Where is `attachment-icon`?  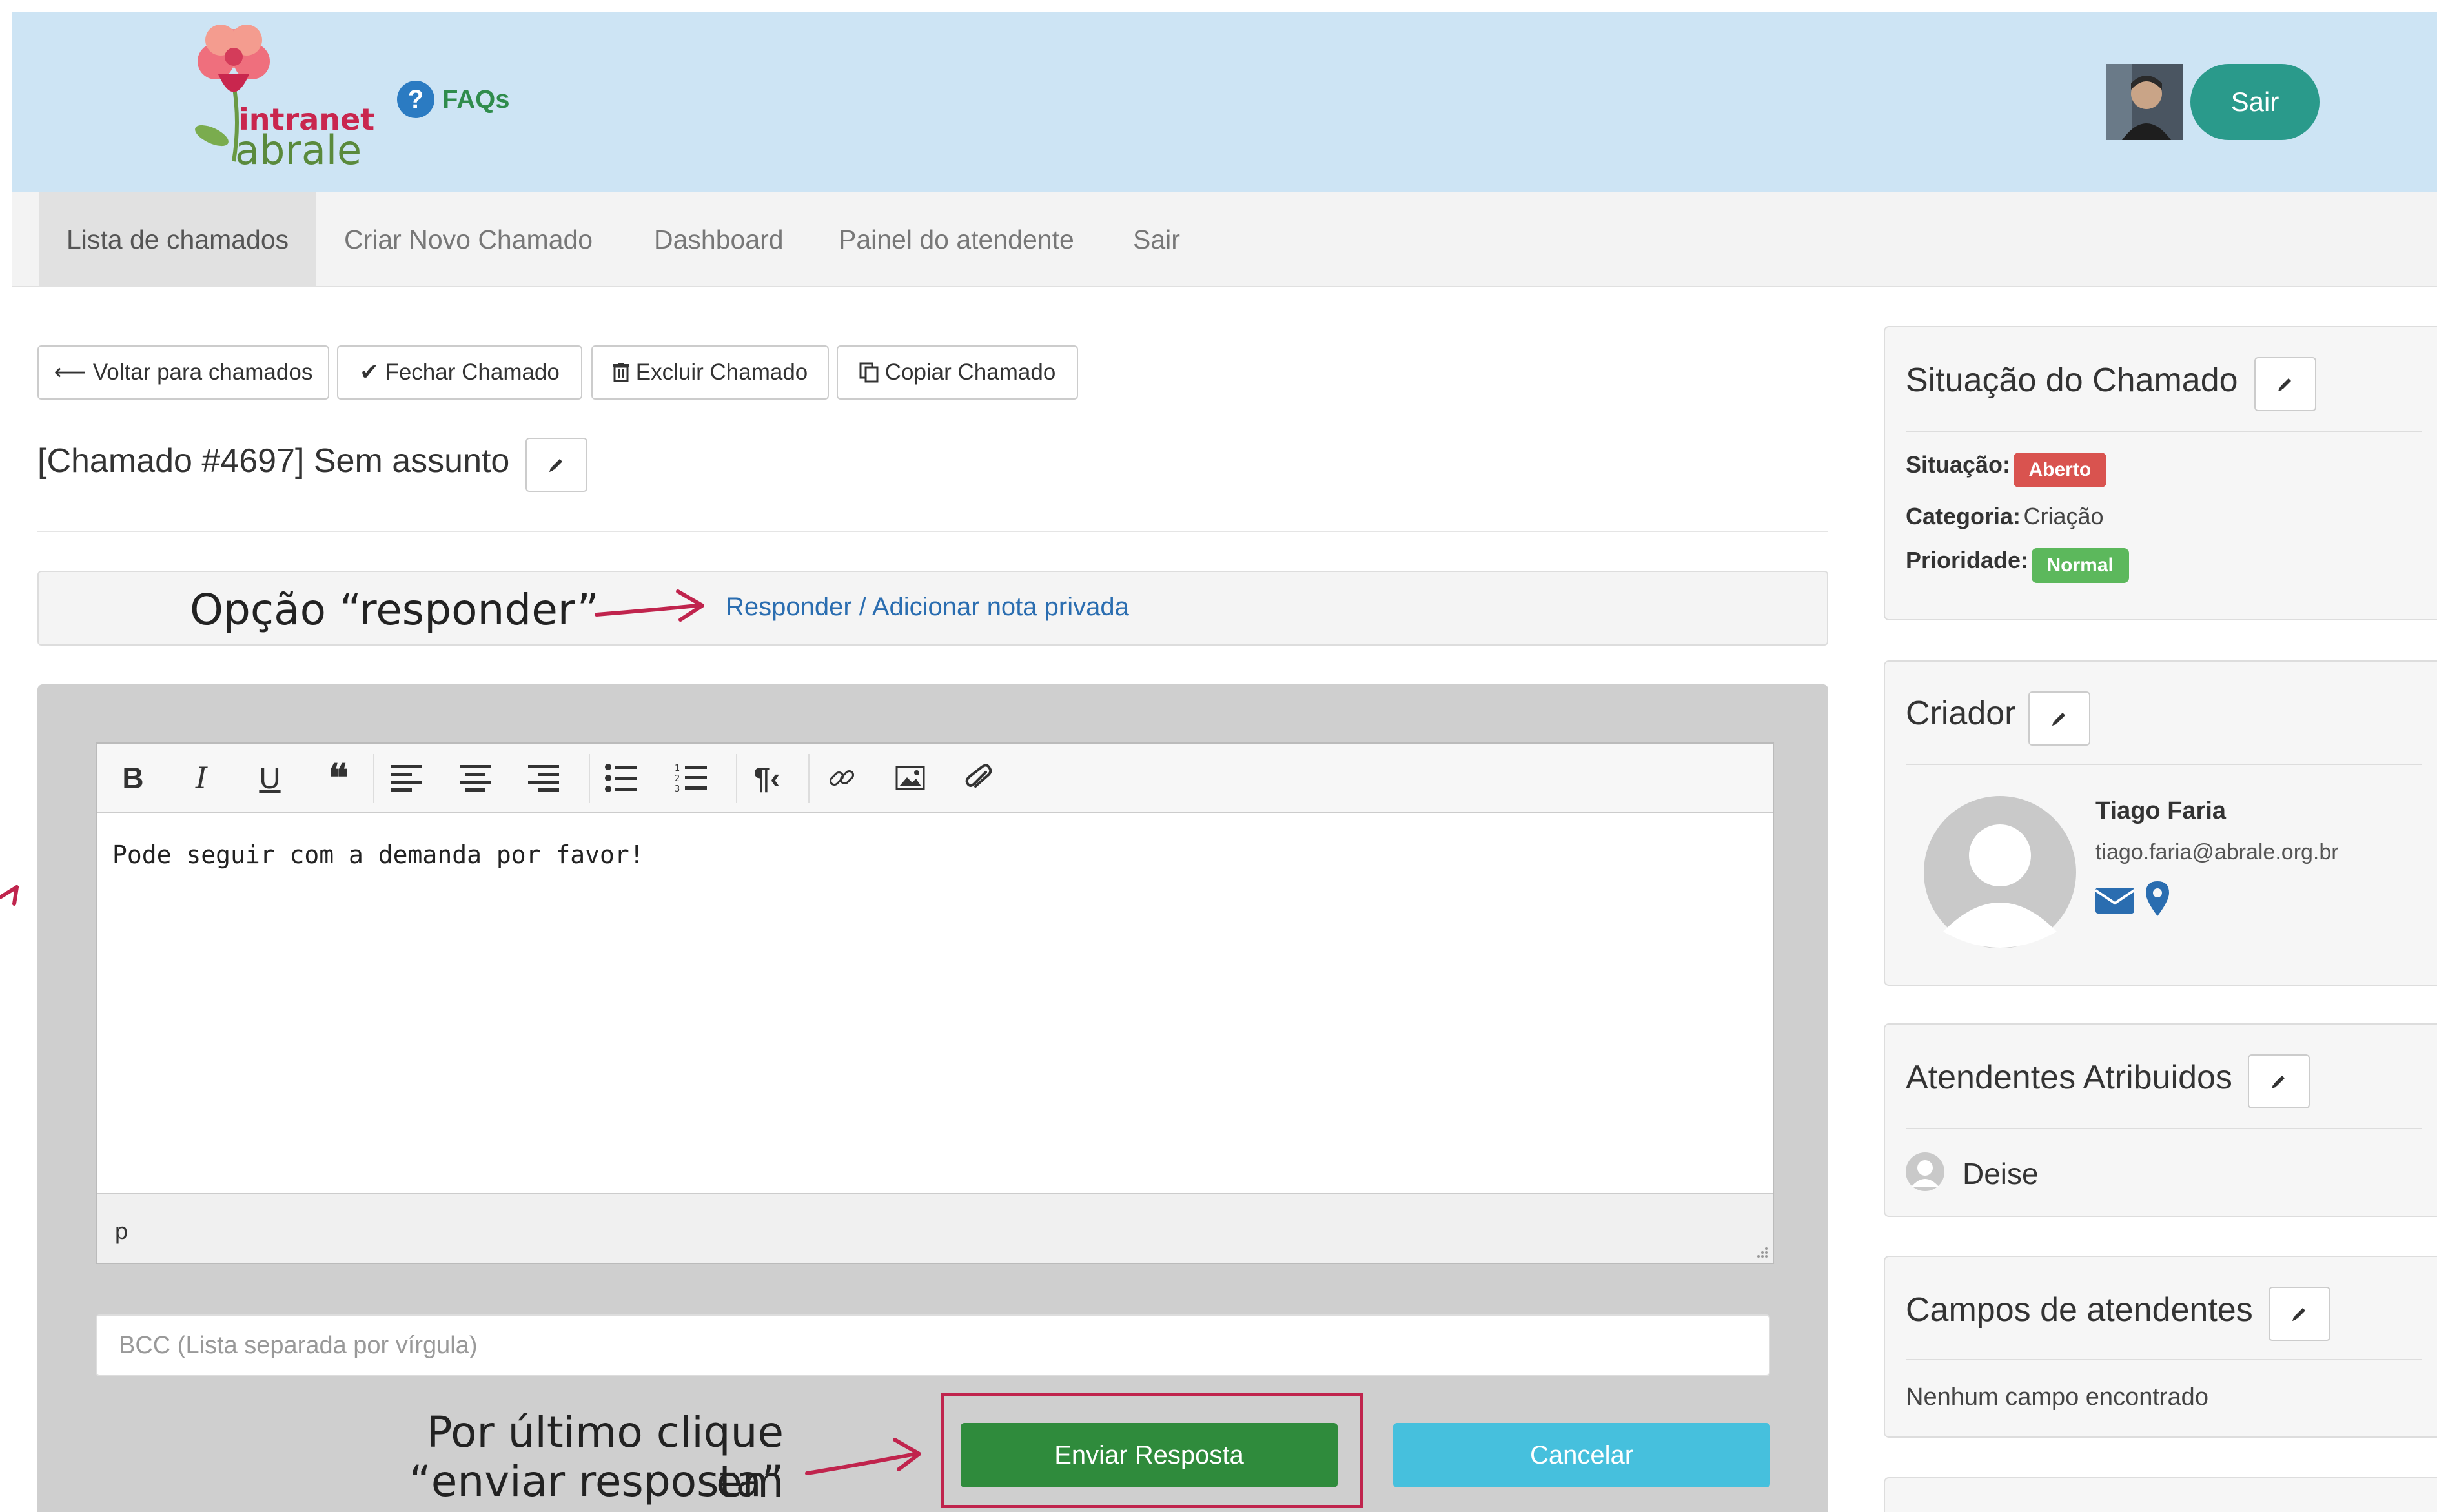
attachment-icon is located at coordinates (979, 778).